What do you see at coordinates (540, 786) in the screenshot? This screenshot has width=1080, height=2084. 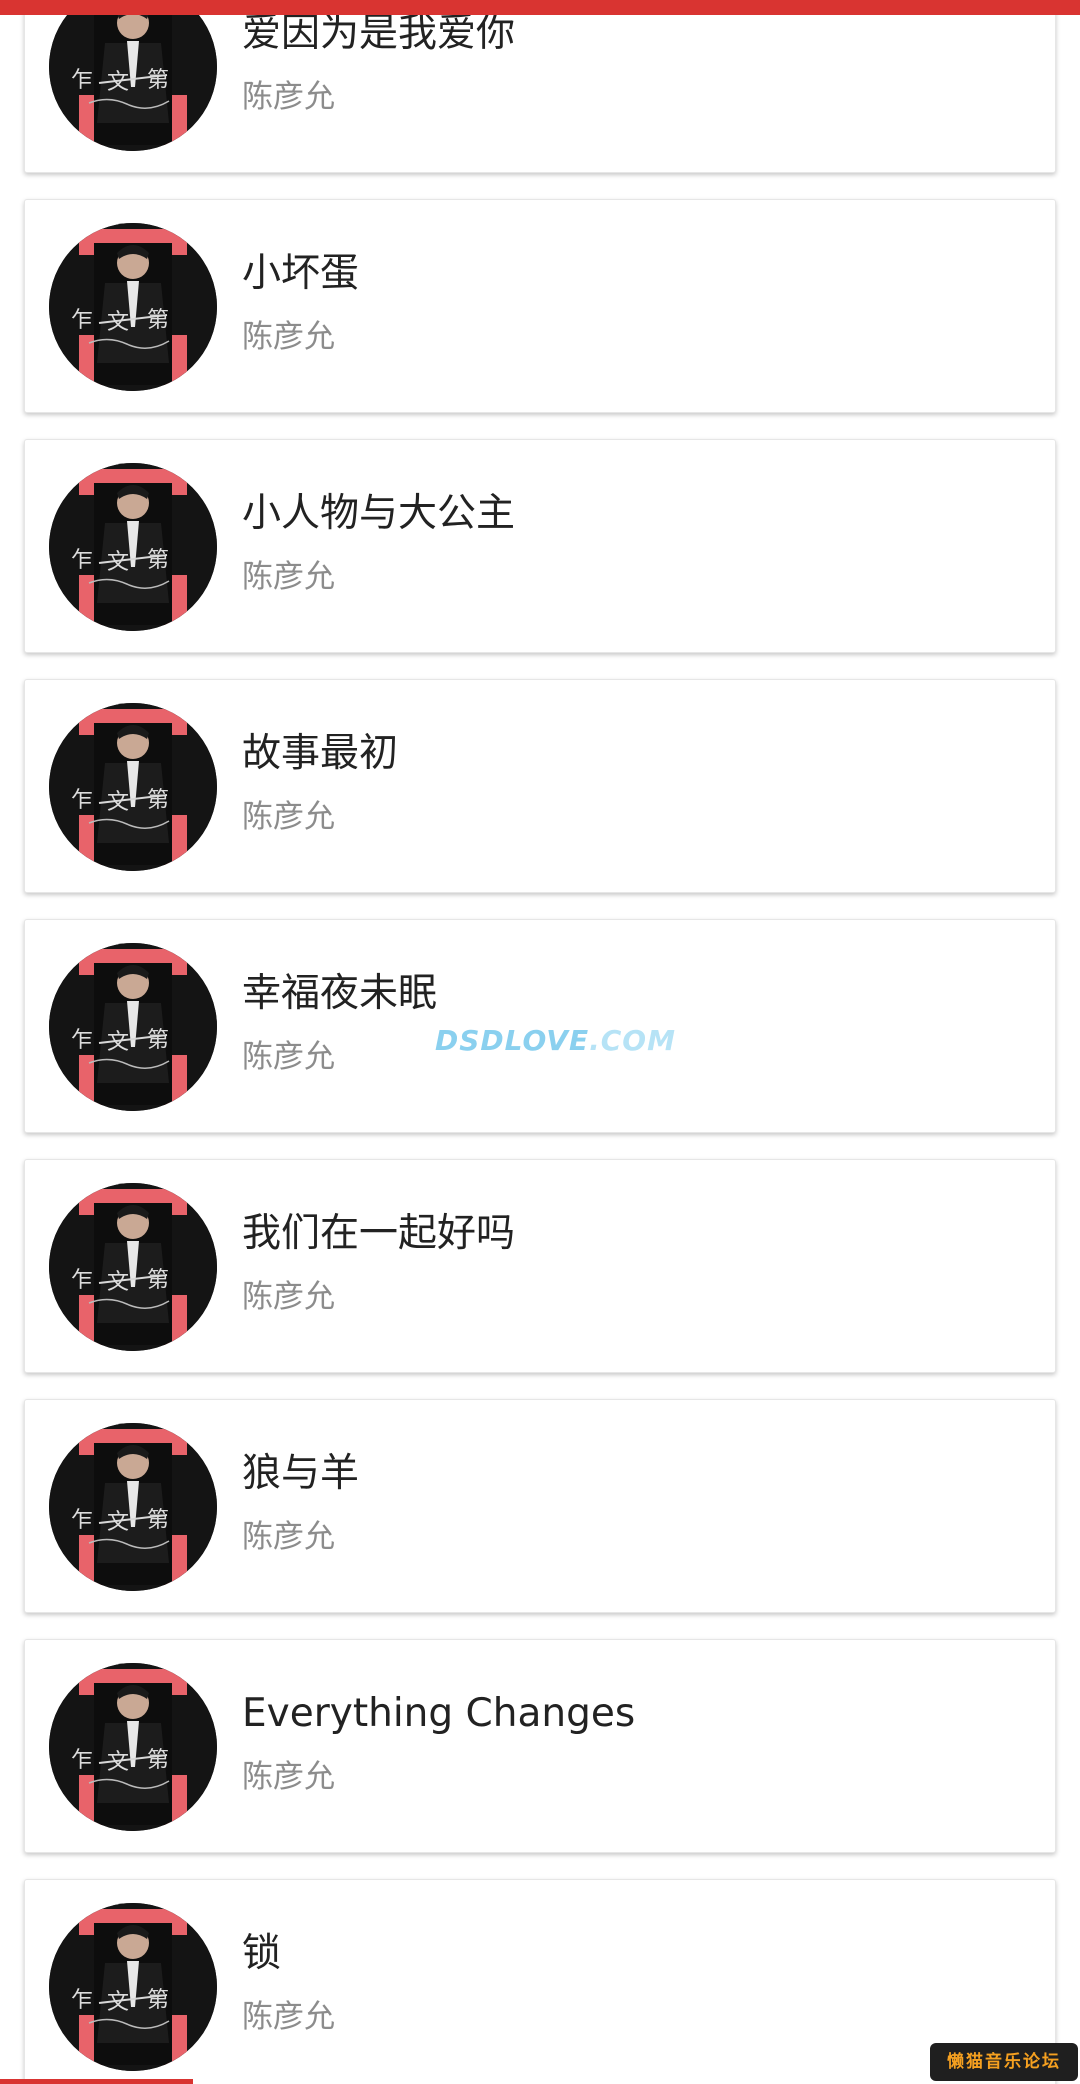 I see `song-card: 乍 文 第 故事最初 陈彦允` at bounding box center [540, 786].